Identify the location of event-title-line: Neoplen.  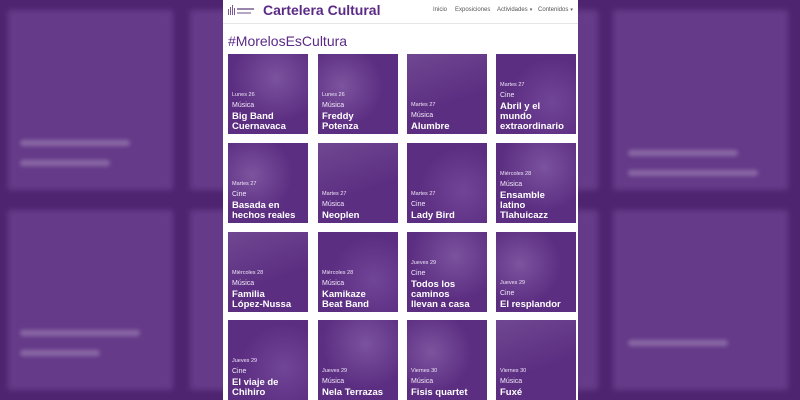
(341, 215).